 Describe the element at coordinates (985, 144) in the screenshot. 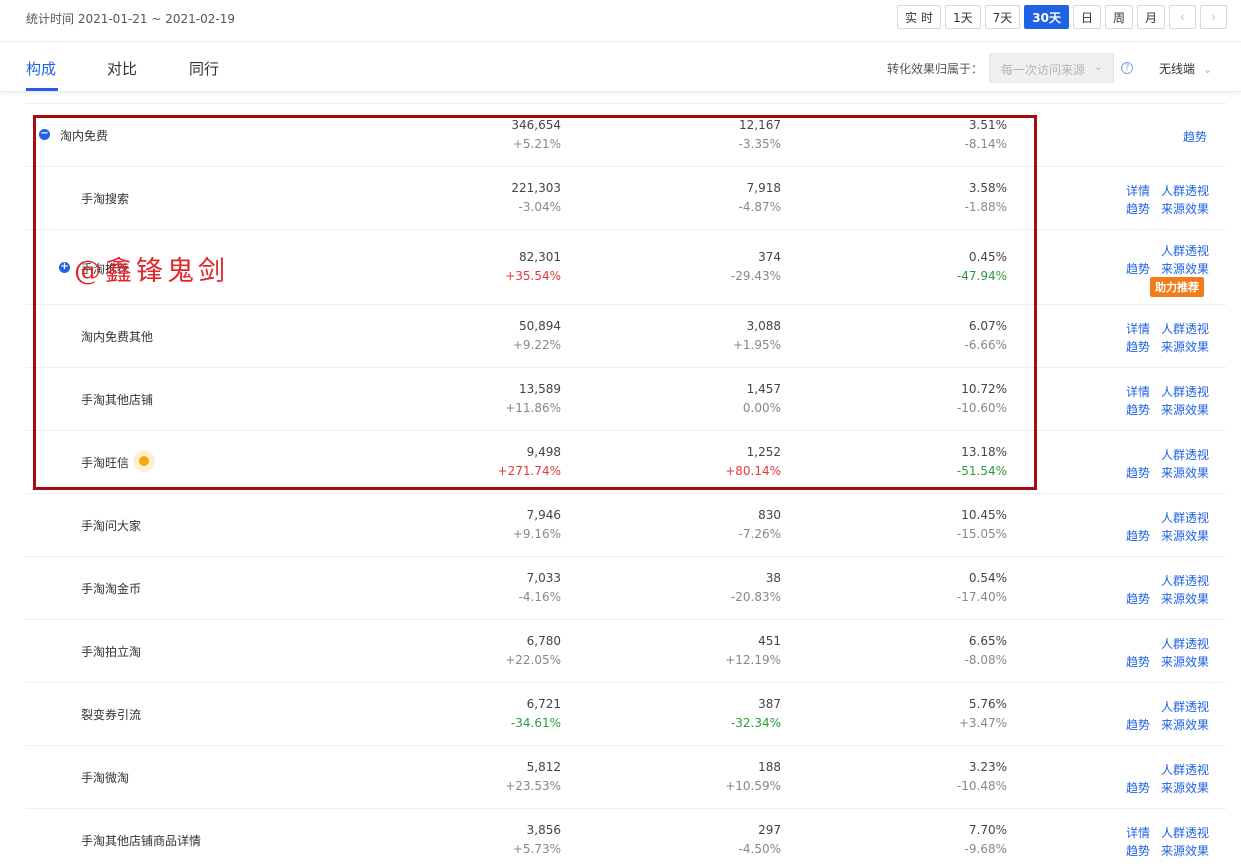

I see `rate-change: -8.14%` at that location.